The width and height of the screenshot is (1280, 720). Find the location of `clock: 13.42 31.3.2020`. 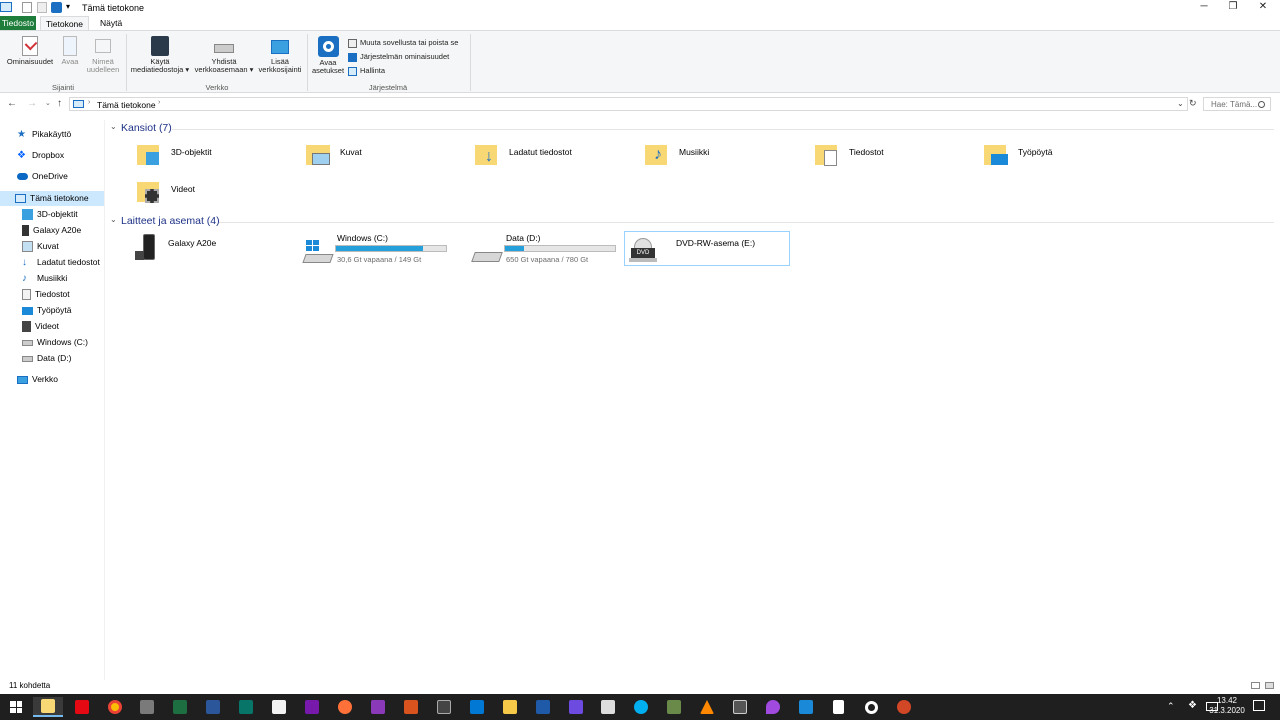

clock: 13.42 31.3.2020 is located at coordinates (1227, 706).